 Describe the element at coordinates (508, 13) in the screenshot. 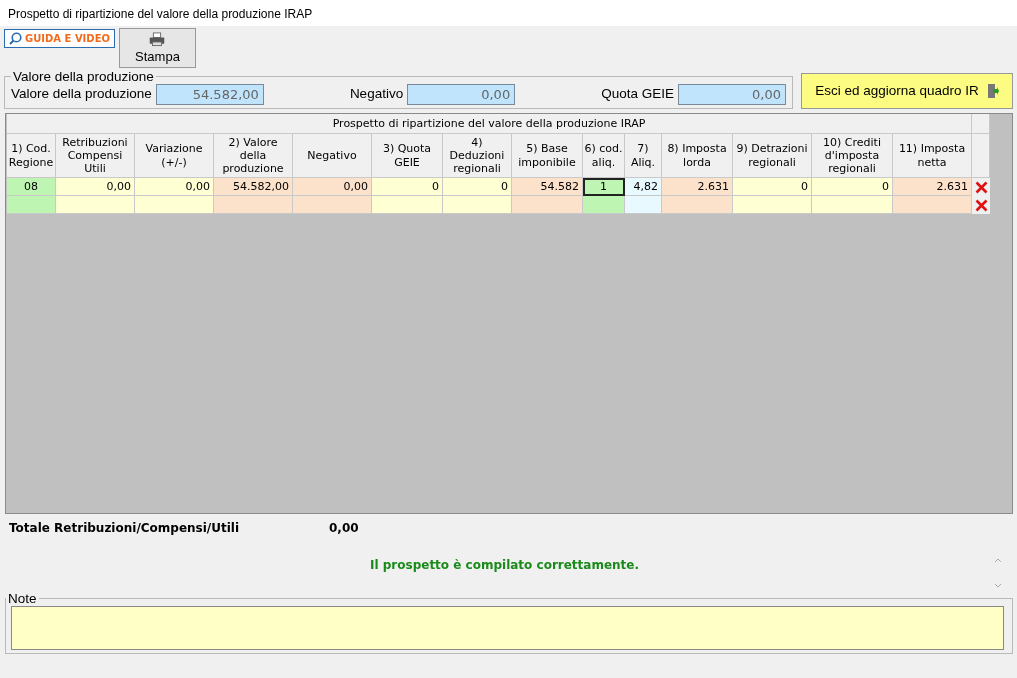

I see `window-title: Prospetto di ripartizione del valore della produzione IRAP` at that location.